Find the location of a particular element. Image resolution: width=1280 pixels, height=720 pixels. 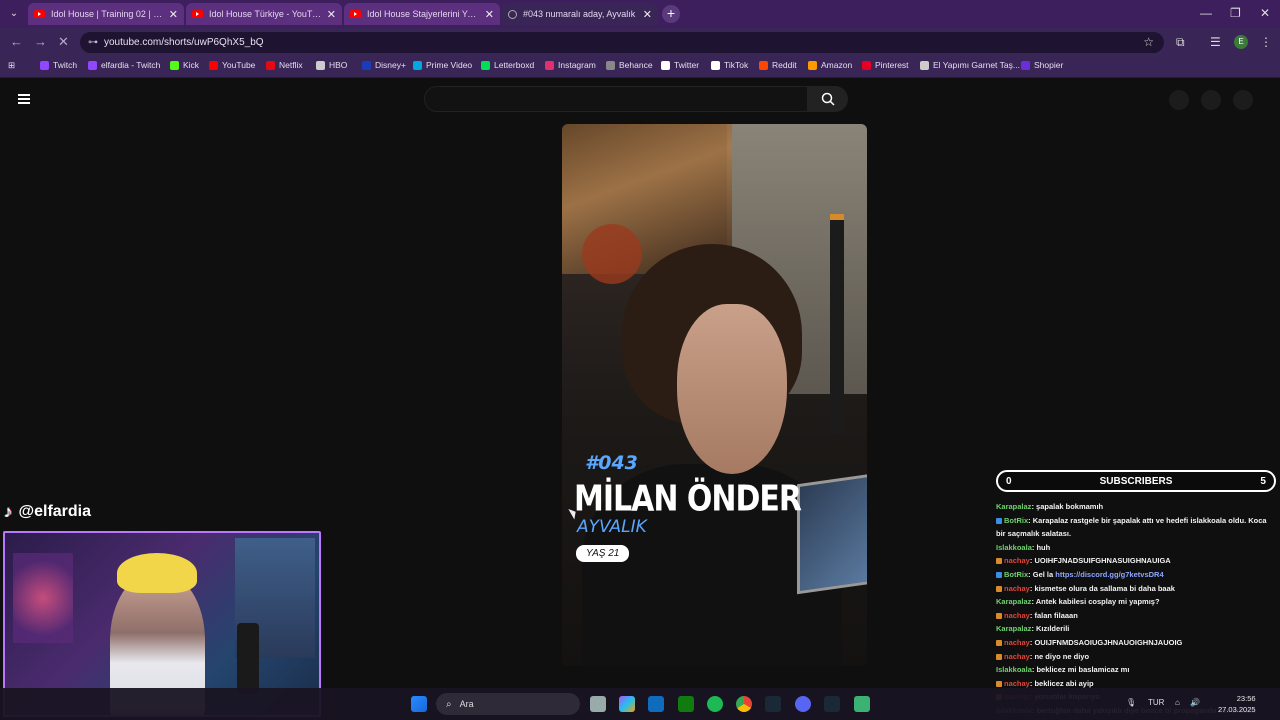

back-icon: ← is located at coordinates (16, 41).